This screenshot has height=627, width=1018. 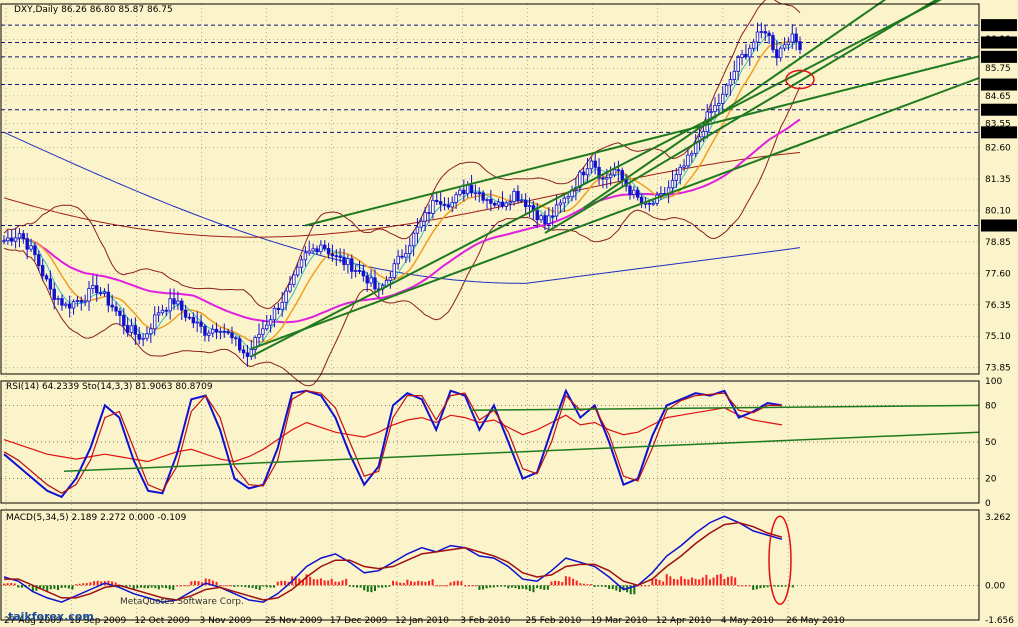 I want to click on x-tick-label: 12 Oct 2009, so click(x=162, y=621).